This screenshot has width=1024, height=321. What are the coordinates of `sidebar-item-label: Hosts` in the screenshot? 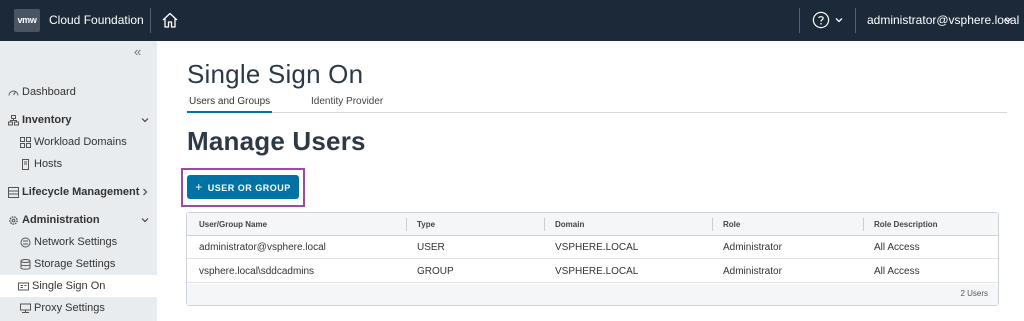 It's located at (48, 164).